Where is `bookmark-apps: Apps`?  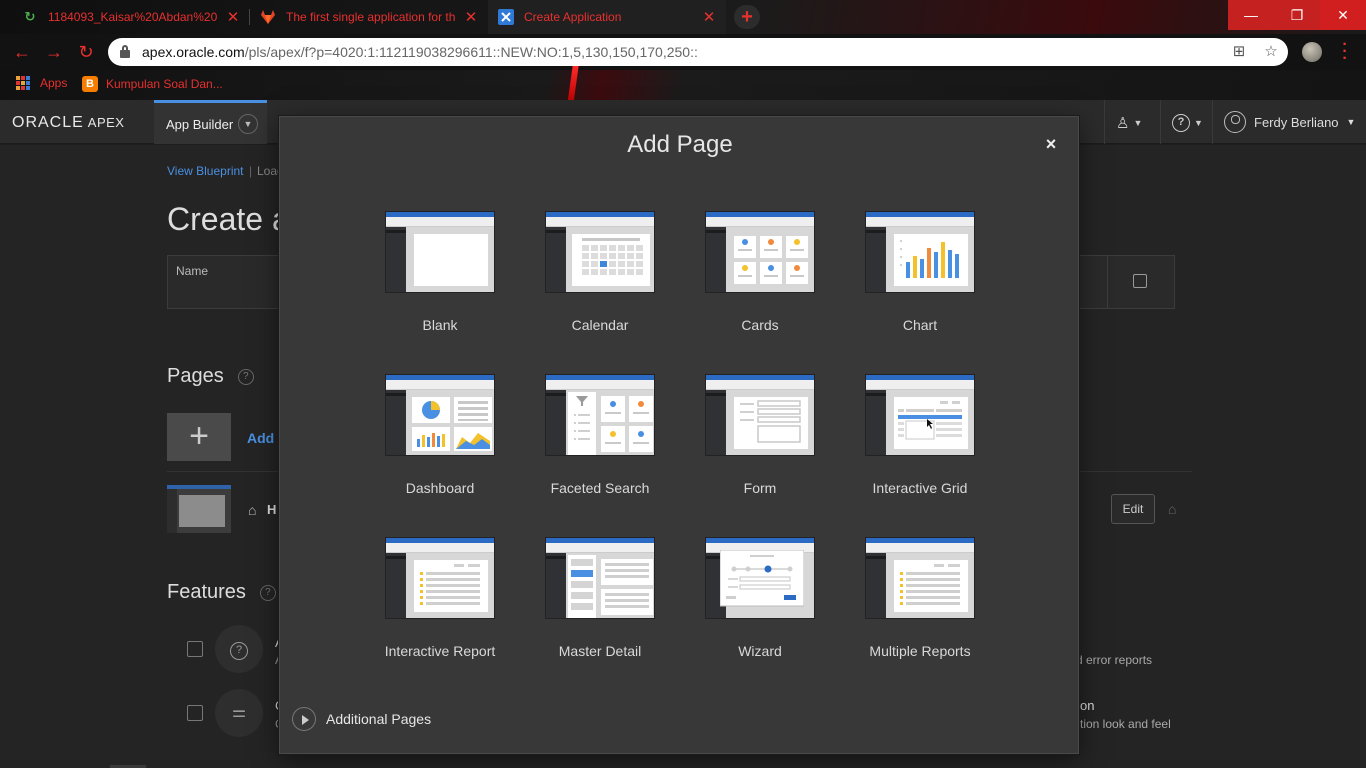 bookmark-apps: Apps is located at coordinates (41, 83).